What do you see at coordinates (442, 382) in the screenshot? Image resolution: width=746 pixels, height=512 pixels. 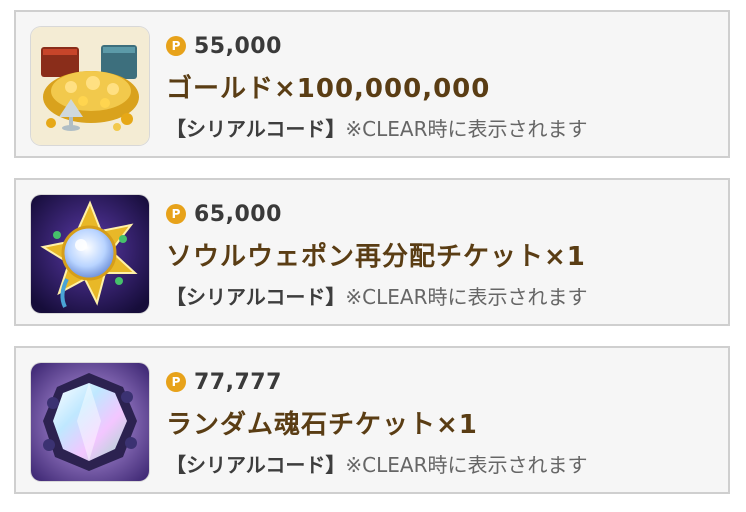 I see `price-row: P 77,777` at bounding box center [442, 382].